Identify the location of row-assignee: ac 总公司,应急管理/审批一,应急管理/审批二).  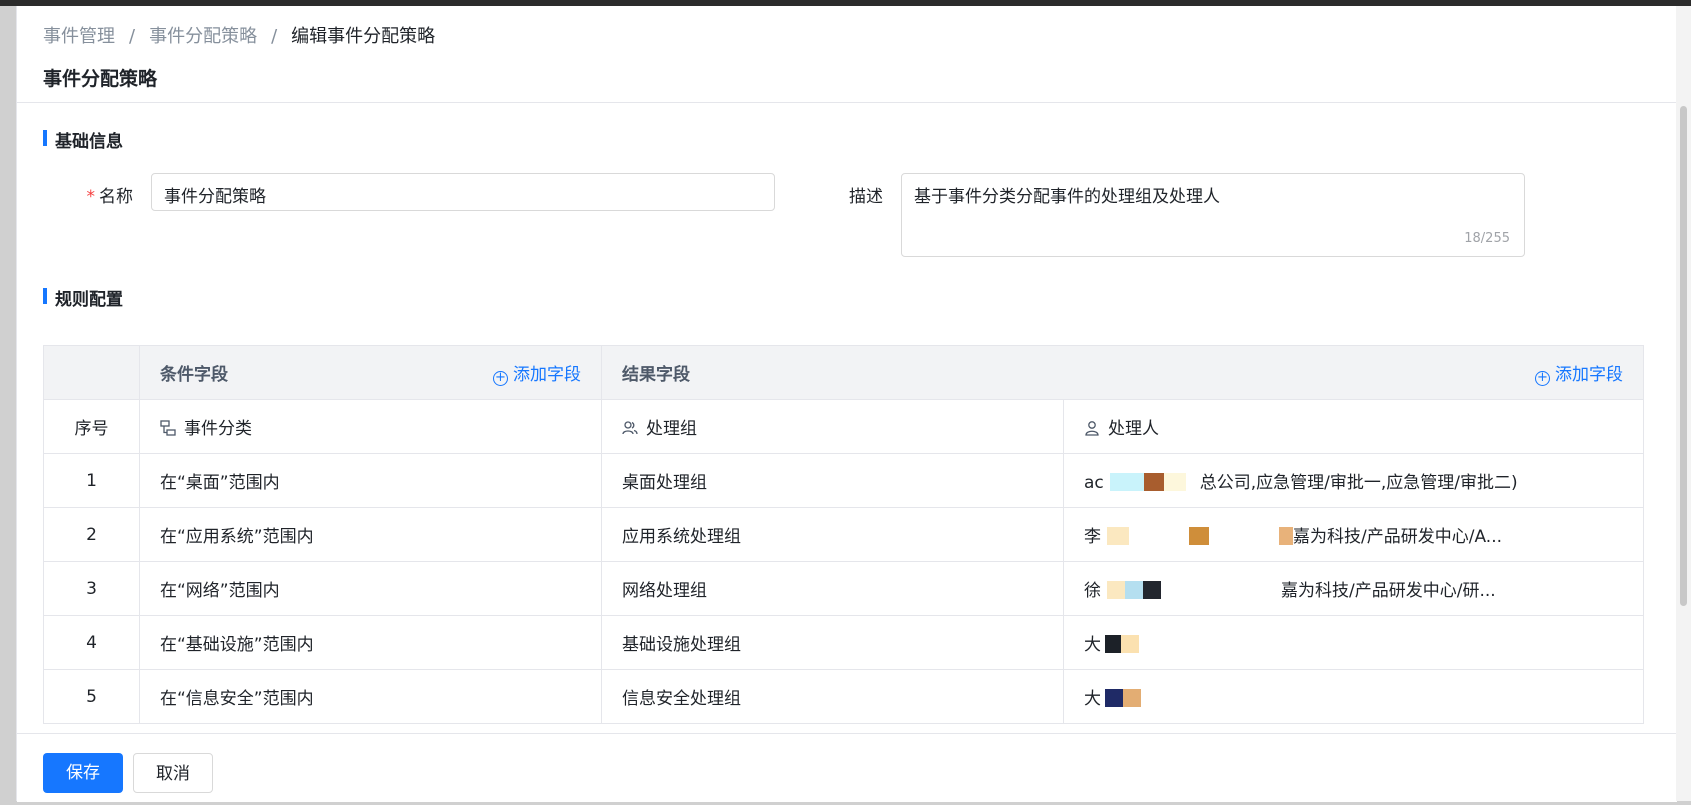
(1353, 480).